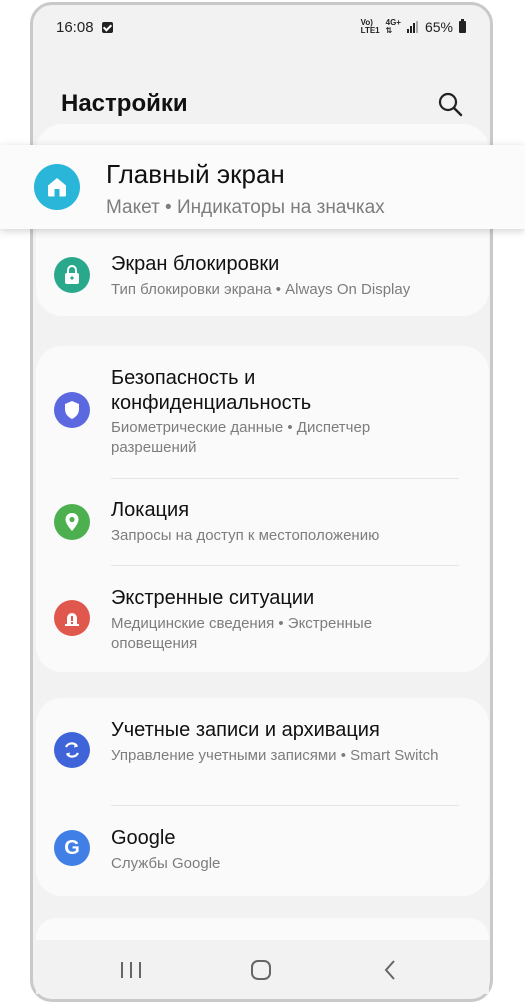  What do you see at coordinates (143, 838) in the screenshot?
I see `settings-item-title: Google` at bounding box center [143, 838].